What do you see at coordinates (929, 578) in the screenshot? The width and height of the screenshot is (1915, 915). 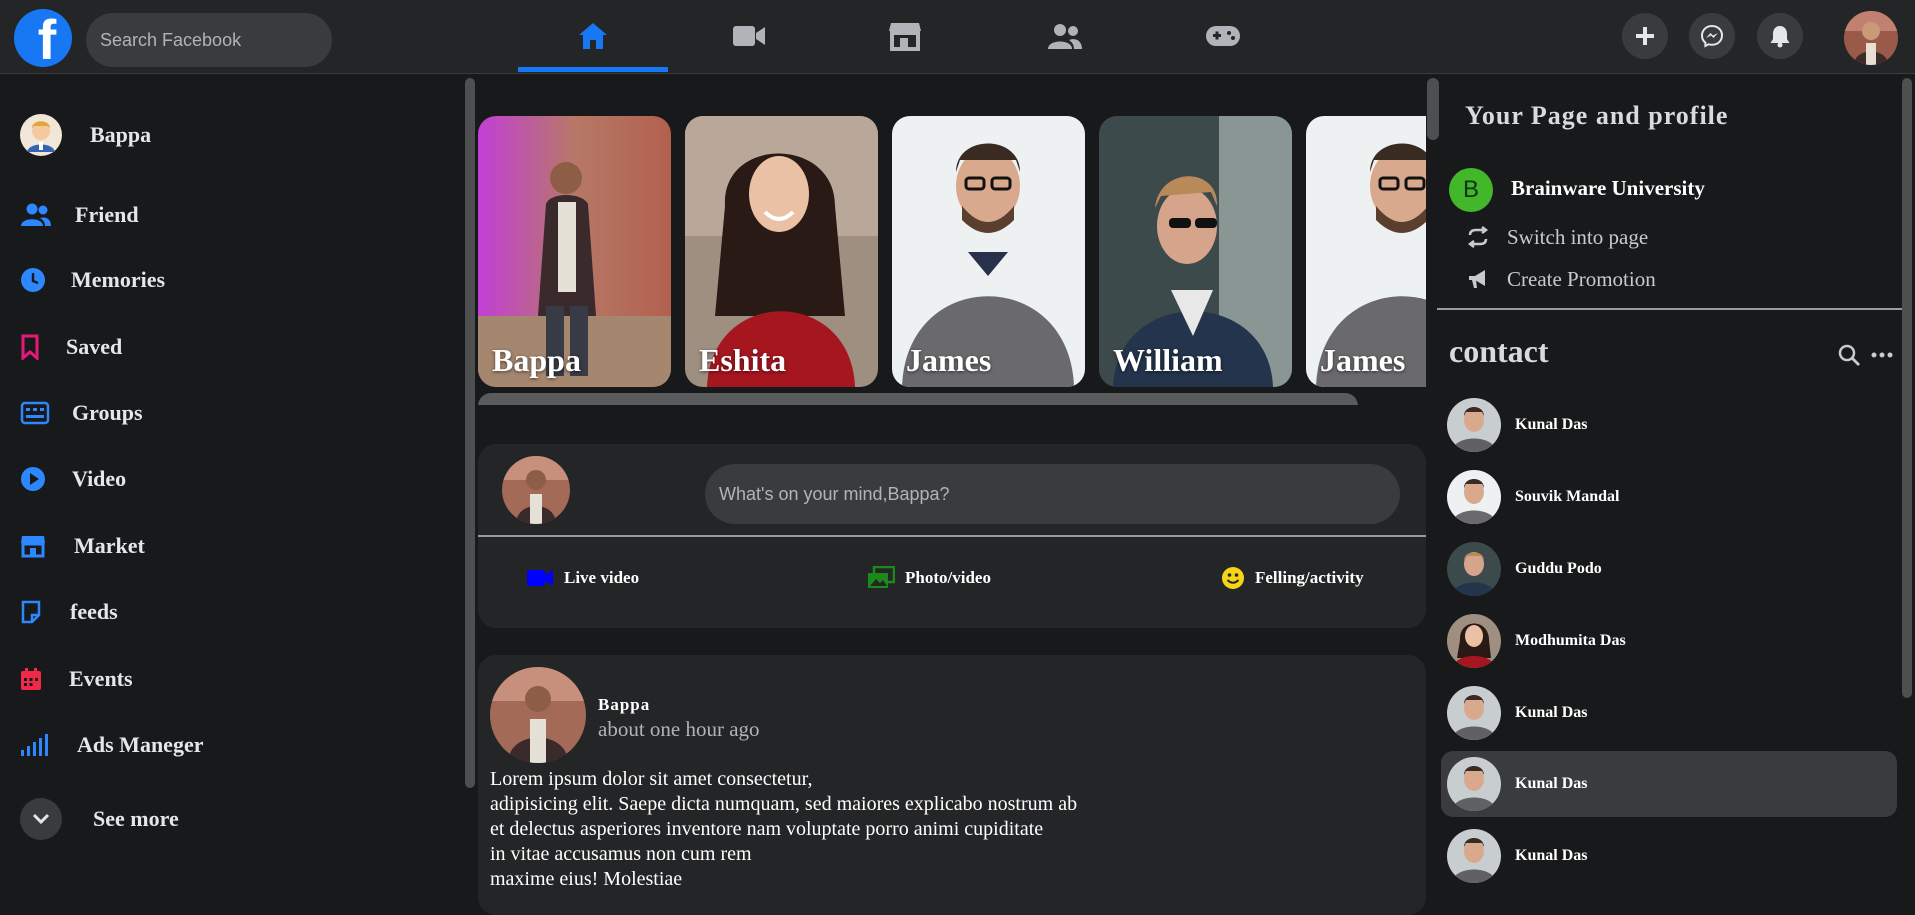 I see `photo-video-button: Photo/video` at bounding box center [929, 578].